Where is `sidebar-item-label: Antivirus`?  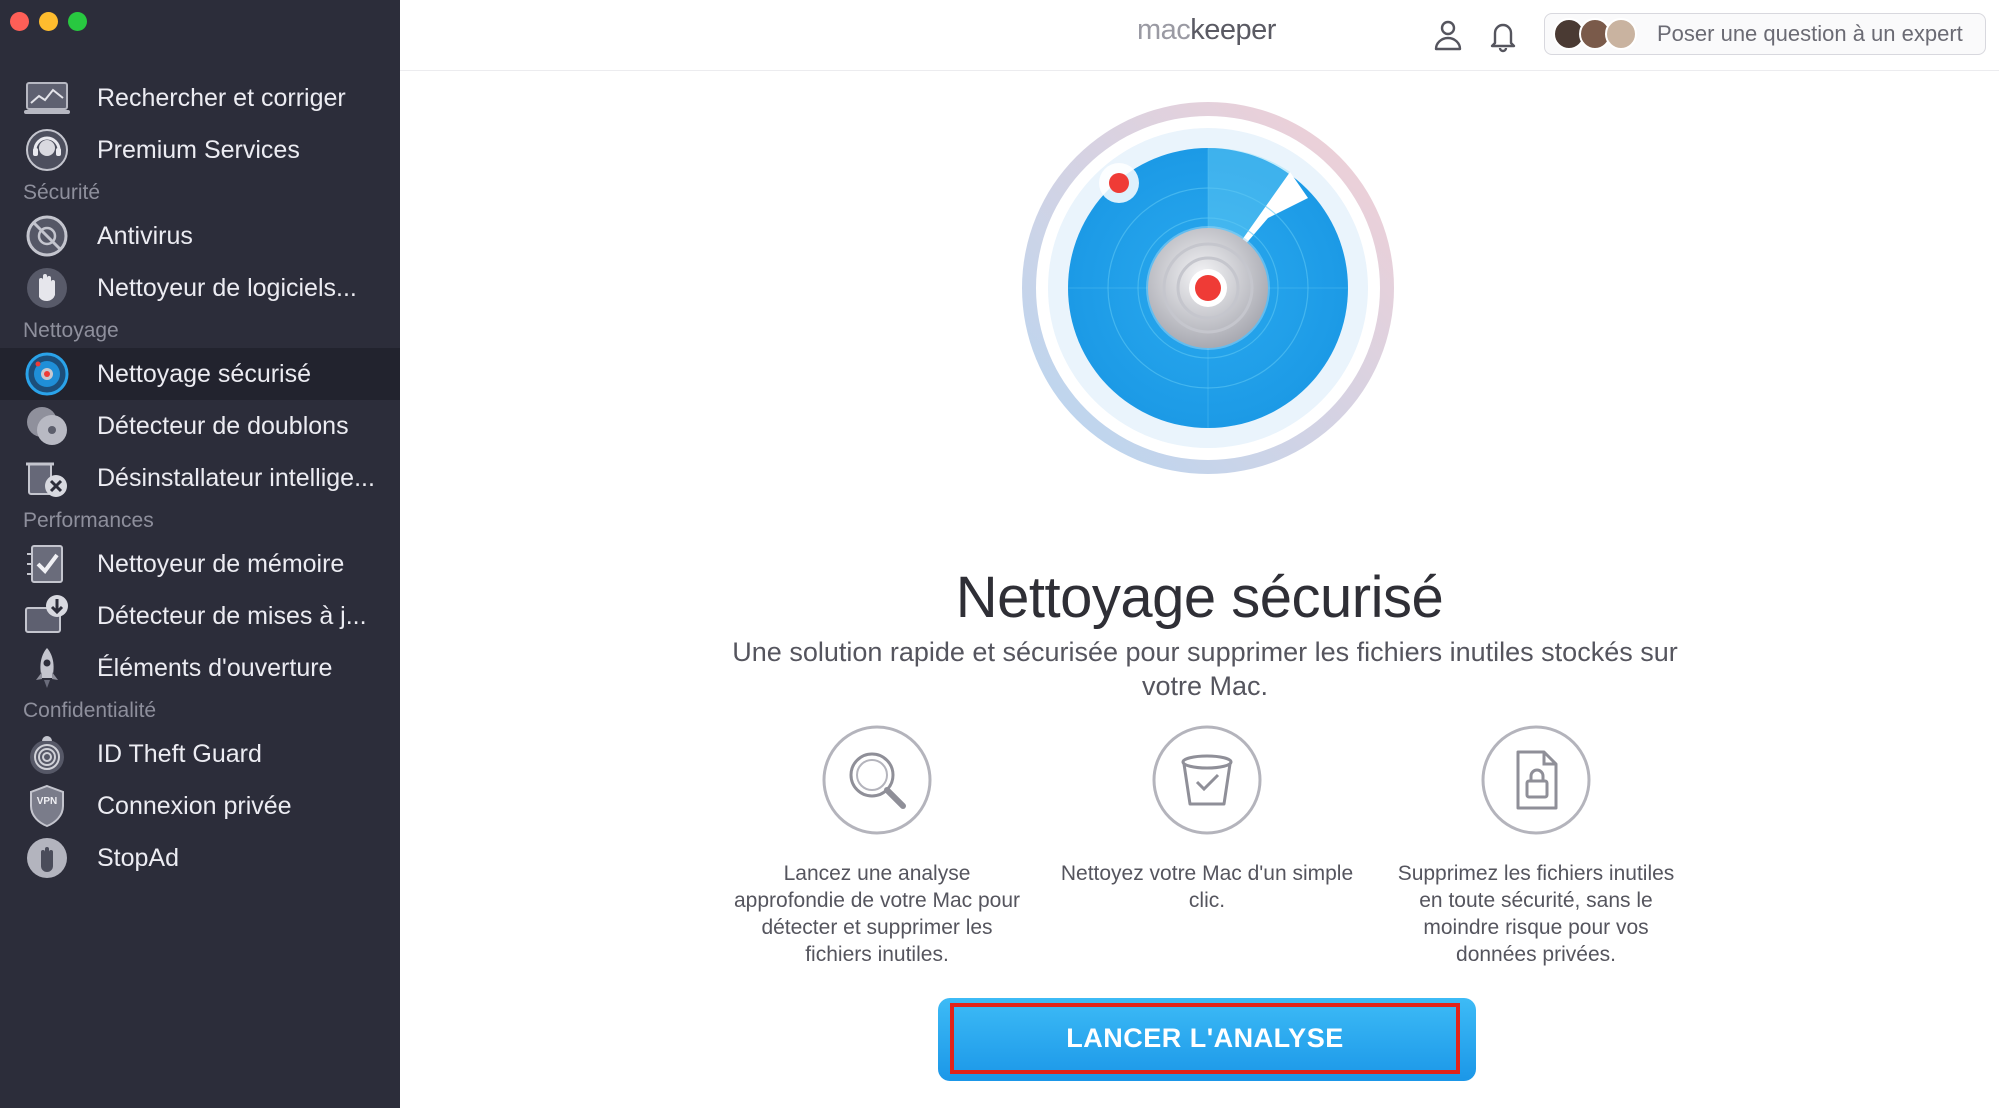 sidebar-item-label: Antivirus is located at coordinates (145, 235).